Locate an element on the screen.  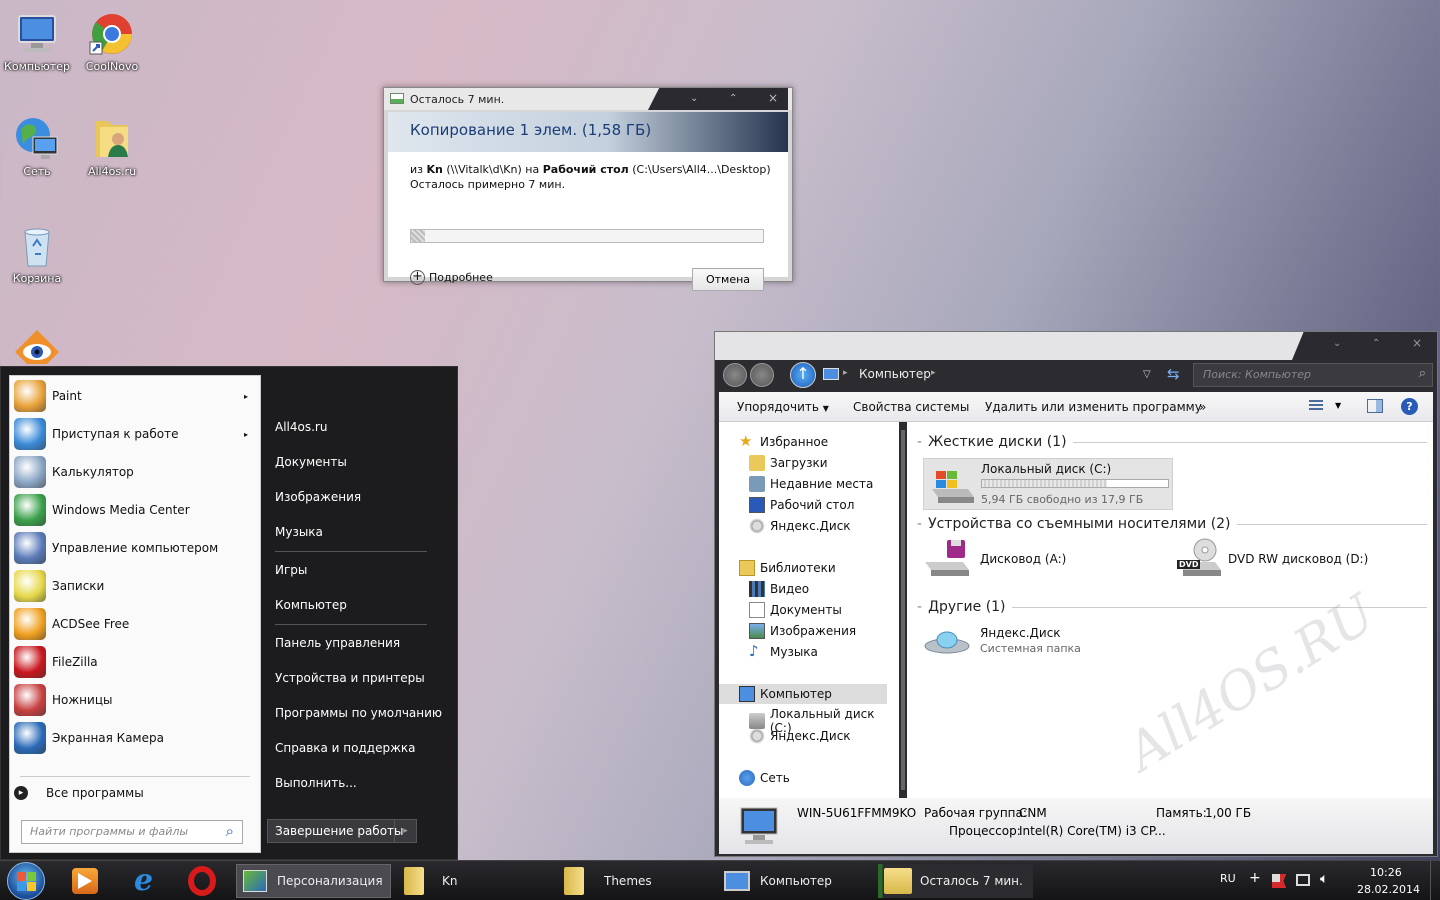
help-icon: ? is located at coordinates (1409, 406).